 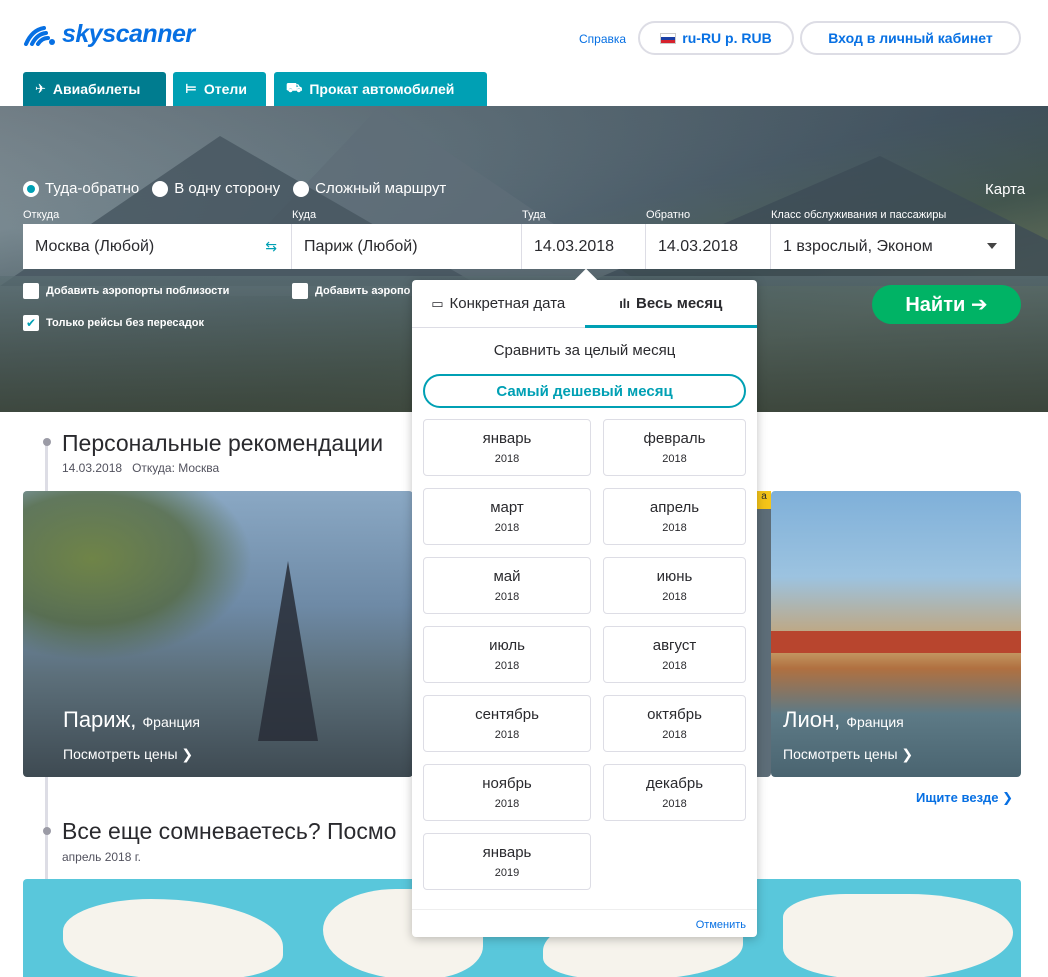 What do you see at coordinates (584, 246) in the screenshot?
I see `depart-date-field: 14.03.2018` at bounding box center [584, 246].